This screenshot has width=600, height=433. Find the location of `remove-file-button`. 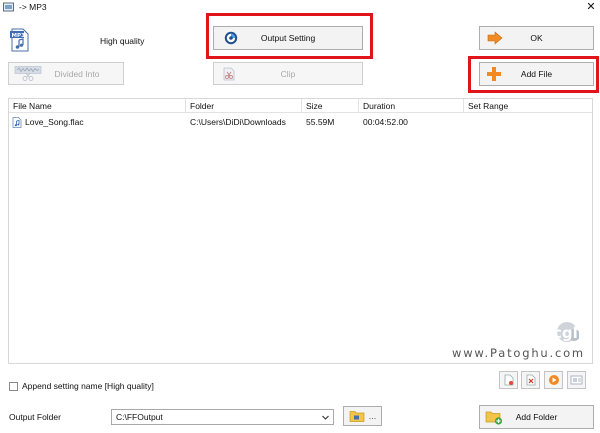

remove-file-button is located at coordinates (508, 380).